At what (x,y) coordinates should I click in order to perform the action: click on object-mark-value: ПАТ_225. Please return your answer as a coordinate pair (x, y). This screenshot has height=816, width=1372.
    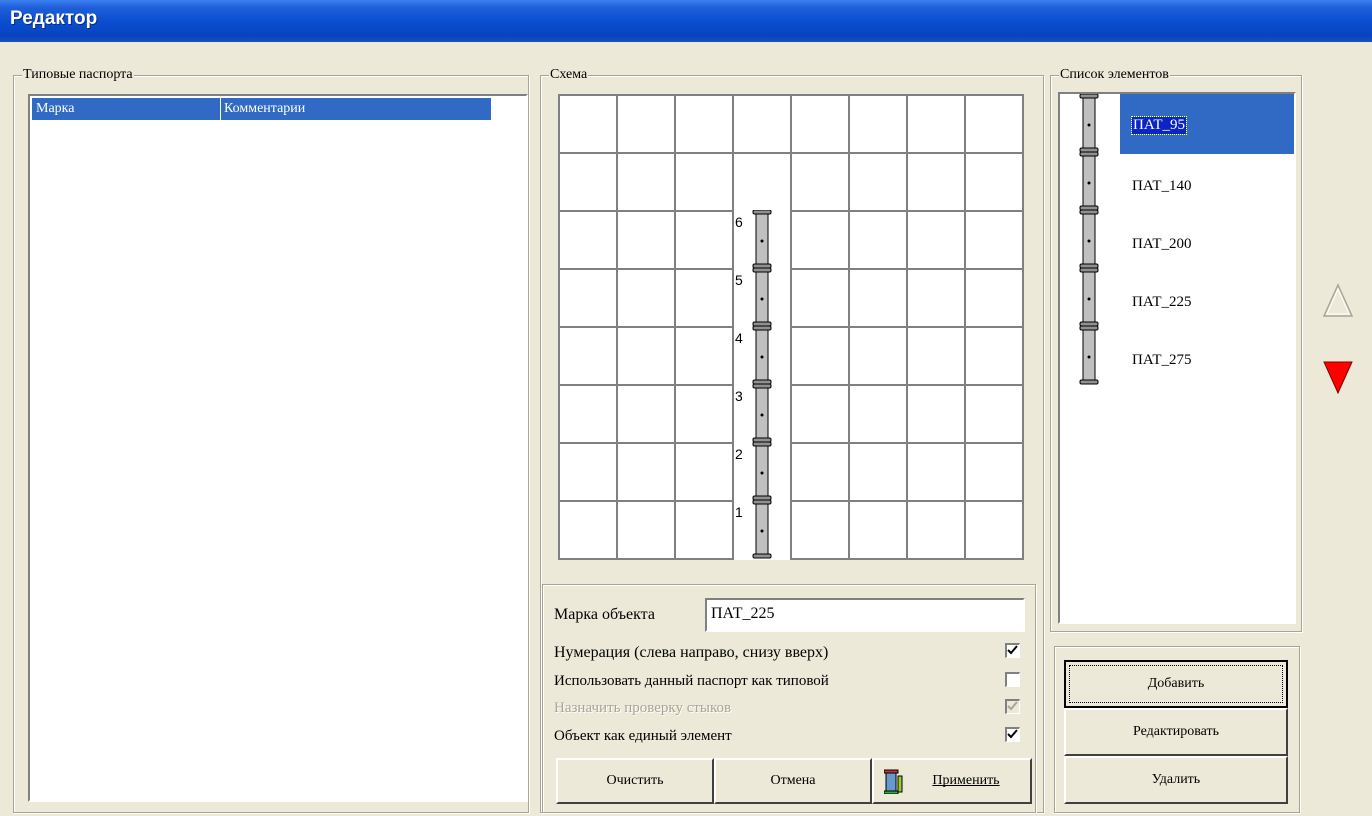
    Looking at the image, I should click on (743, 613).